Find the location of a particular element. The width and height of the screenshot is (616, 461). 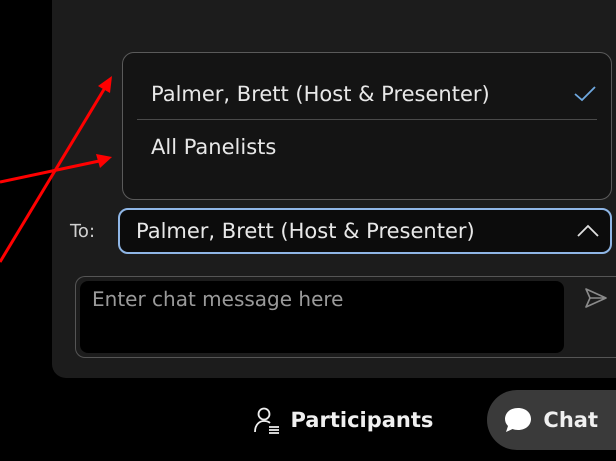

message-input: Enter chat message here is located at coordinates (322, 317).